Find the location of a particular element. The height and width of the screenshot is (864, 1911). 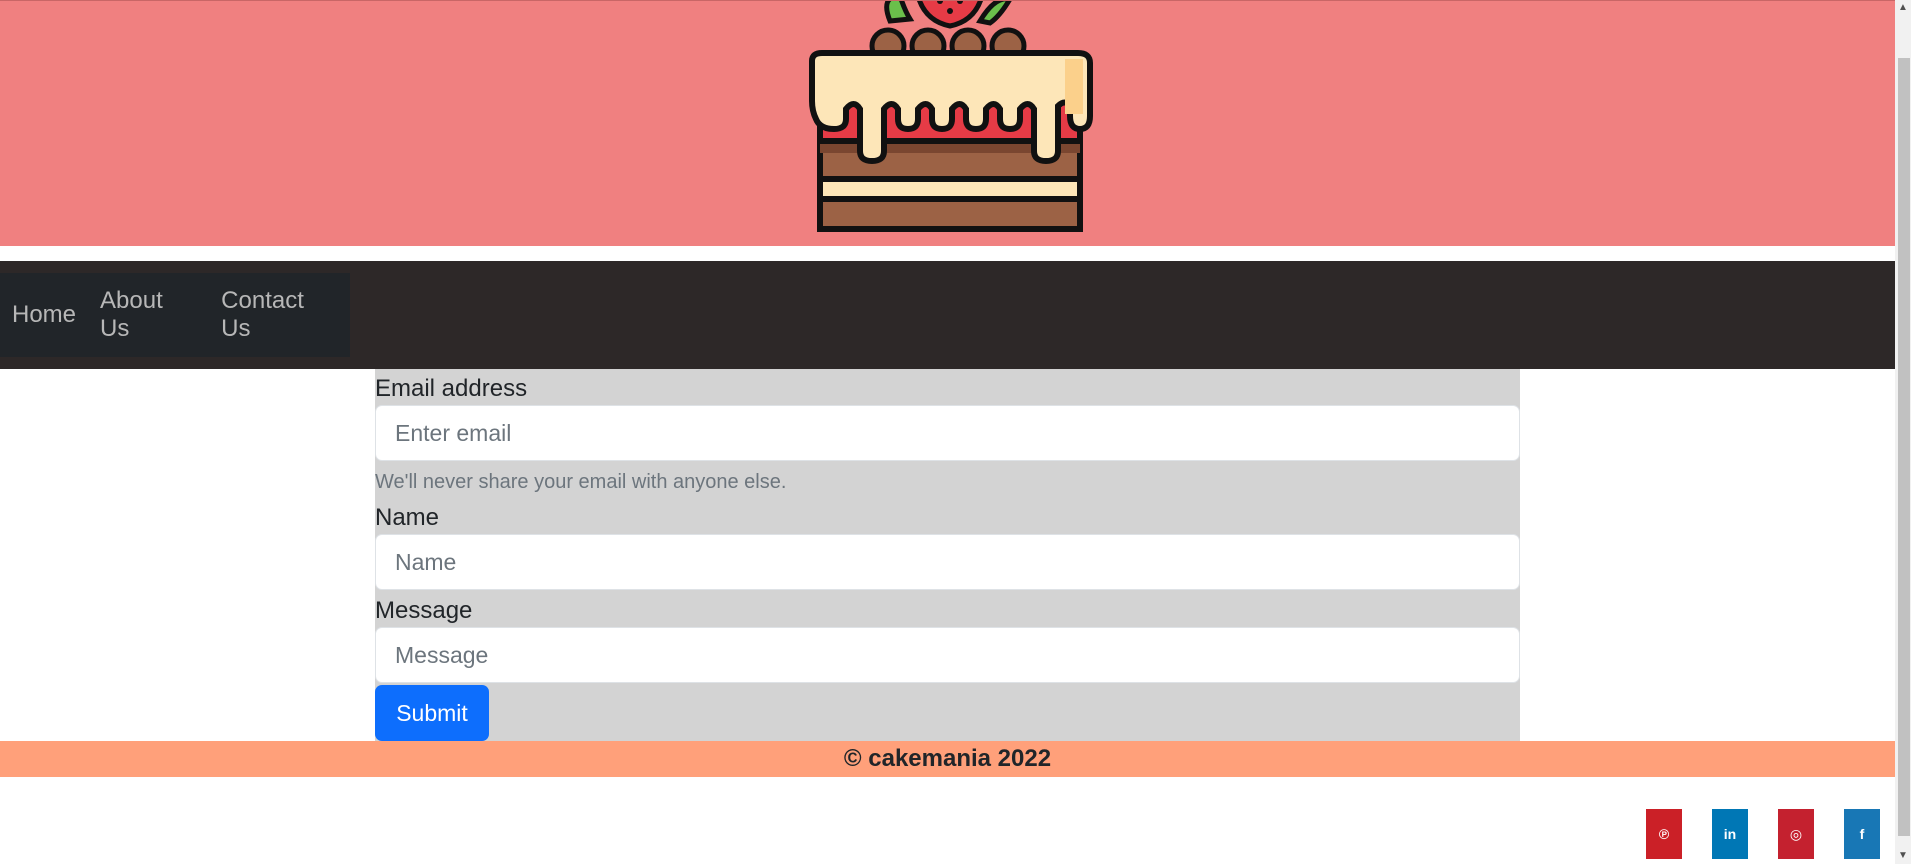

nav-home-link: Home is located at coordinates (44, 315).